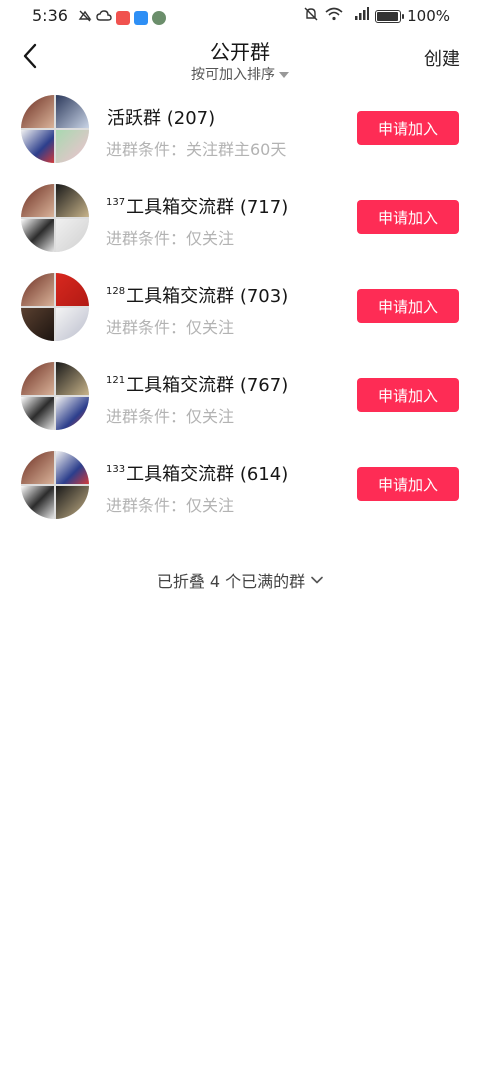  I want to click on sort-selector: 按可加入排序, so click(240, 74).